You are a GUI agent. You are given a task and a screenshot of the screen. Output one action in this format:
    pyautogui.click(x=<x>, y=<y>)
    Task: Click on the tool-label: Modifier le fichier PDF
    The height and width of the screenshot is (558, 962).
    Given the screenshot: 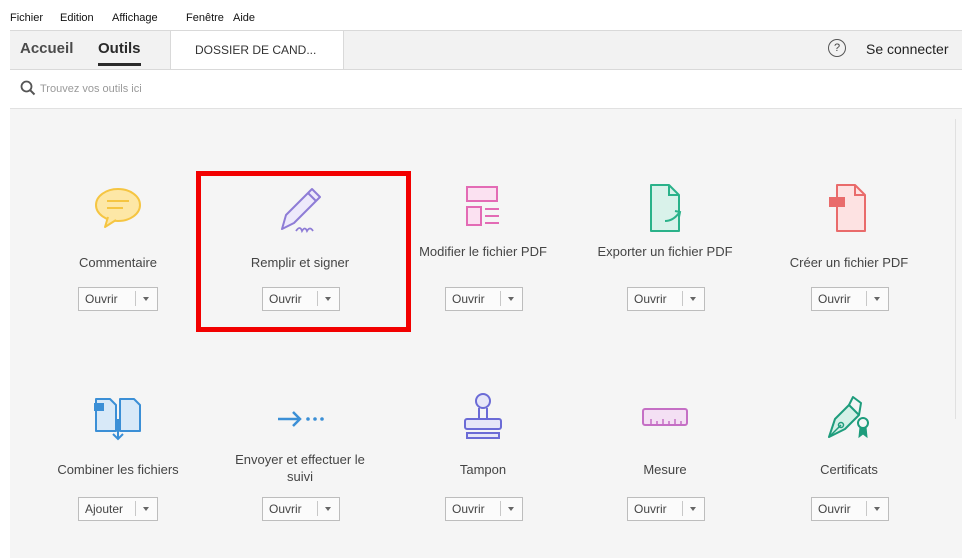 What is the action you would take?
    pyautogui.click(x=483, y=251)
    